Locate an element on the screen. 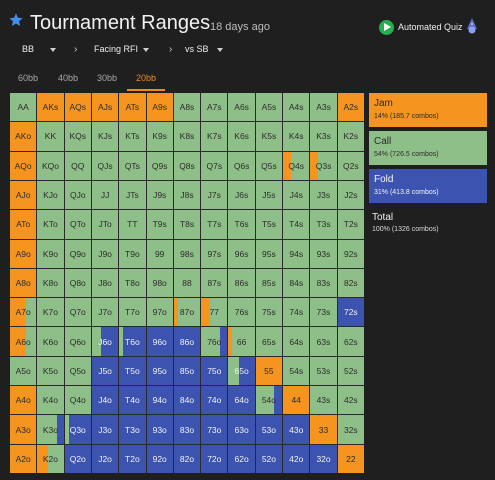 The width and height of the screenshot is (495, 480). hand-cell: 62o is located at coordinates (241, 458).